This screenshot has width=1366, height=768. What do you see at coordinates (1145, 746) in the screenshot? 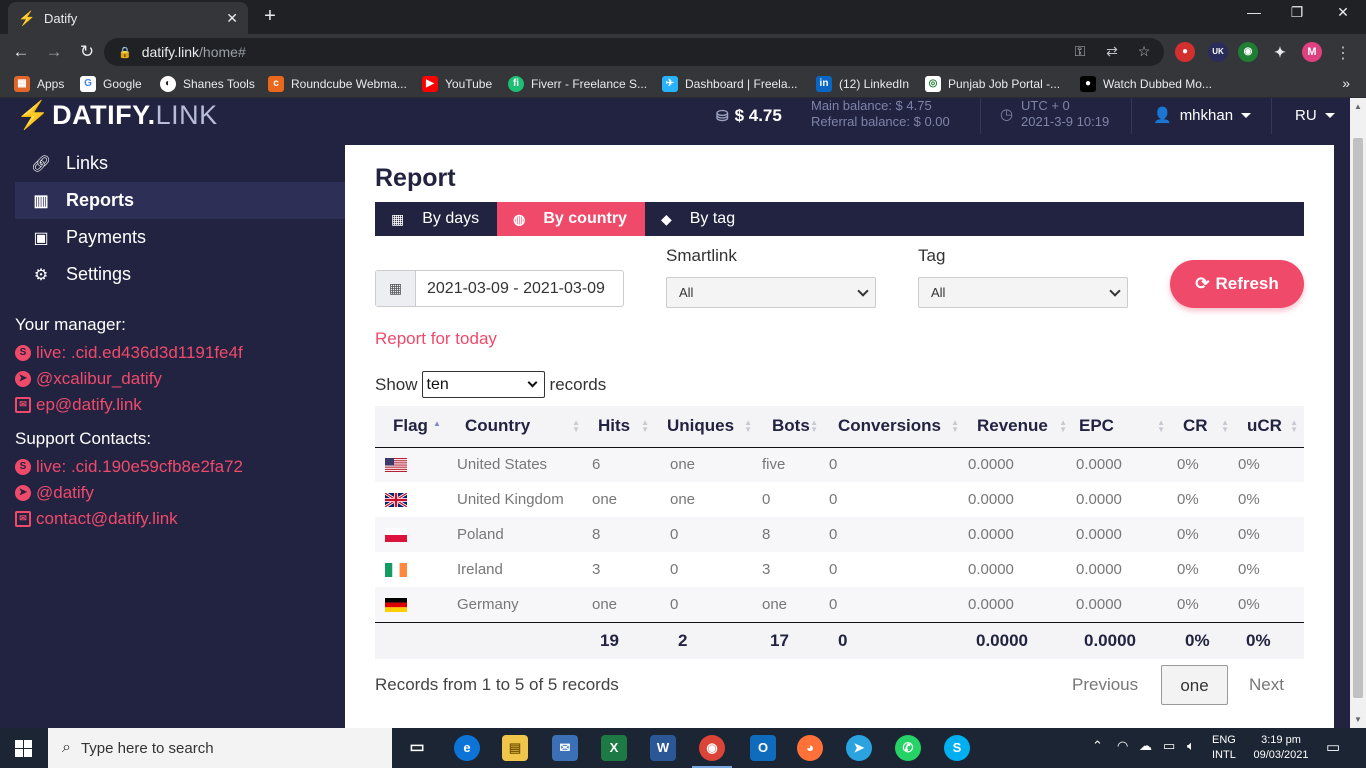
I see `cloud-icon: ☁` at bounding box center [1145, 746].